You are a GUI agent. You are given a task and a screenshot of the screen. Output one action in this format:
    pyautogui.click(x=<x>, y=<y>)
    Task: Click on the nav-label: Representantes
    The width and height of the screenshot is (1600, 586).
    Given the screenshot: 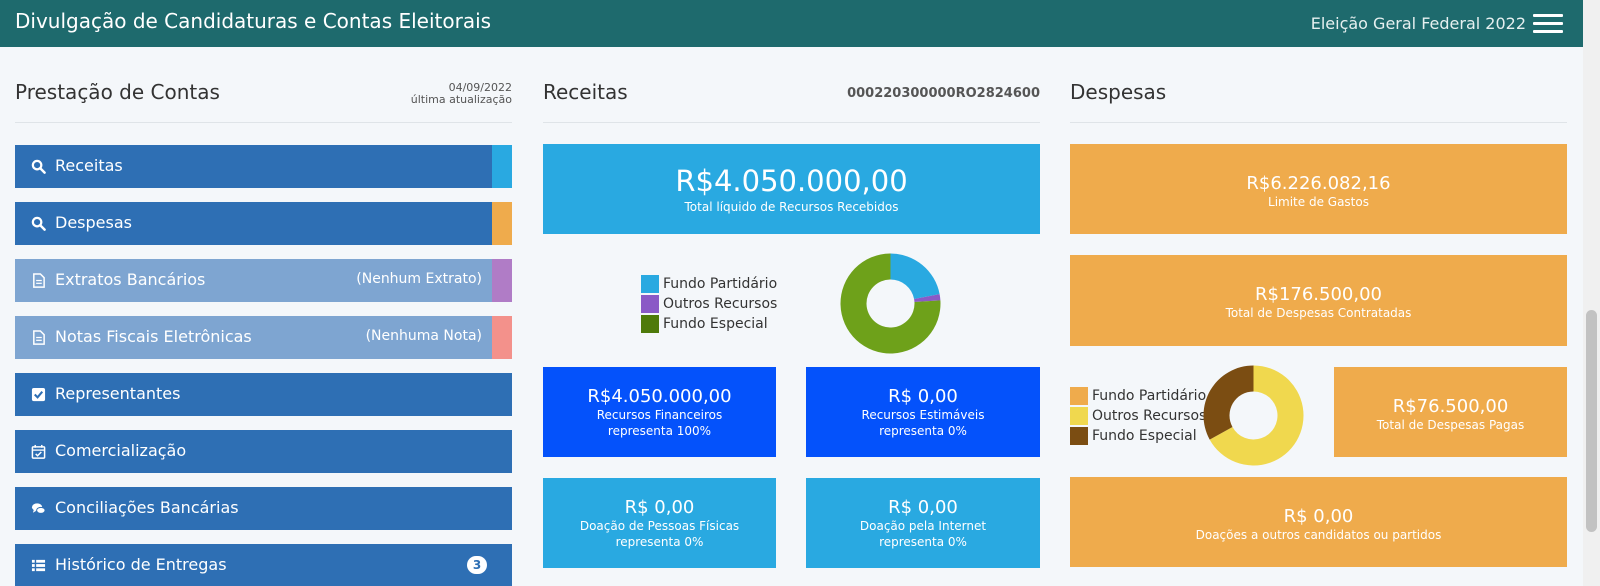 What is the action you would take?
    pyautogui.click(x=118, y=393)
    